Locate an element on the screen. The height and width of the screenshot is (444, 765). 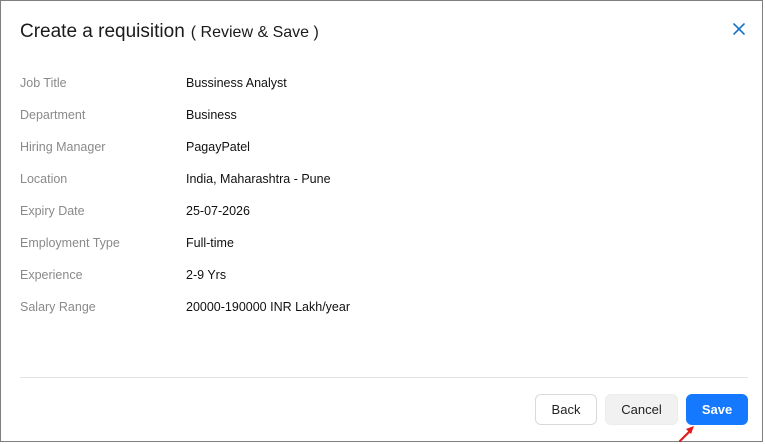
footer-divider is located at coordinates (384, 377).